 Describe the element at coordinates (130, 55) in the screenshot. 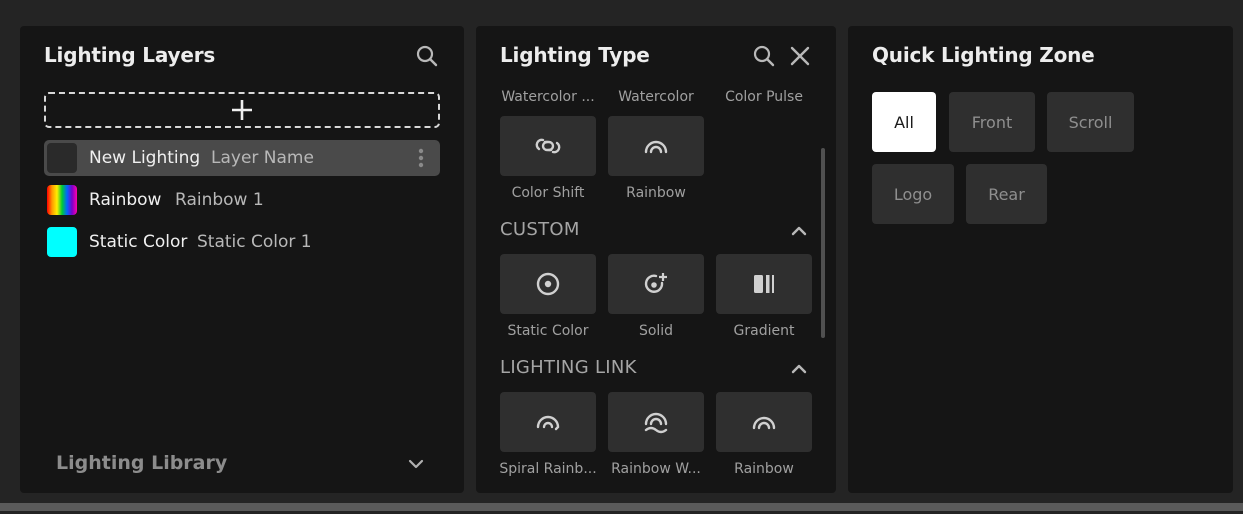

I see `lighting-layers-title: Lighting Layers` at that location.